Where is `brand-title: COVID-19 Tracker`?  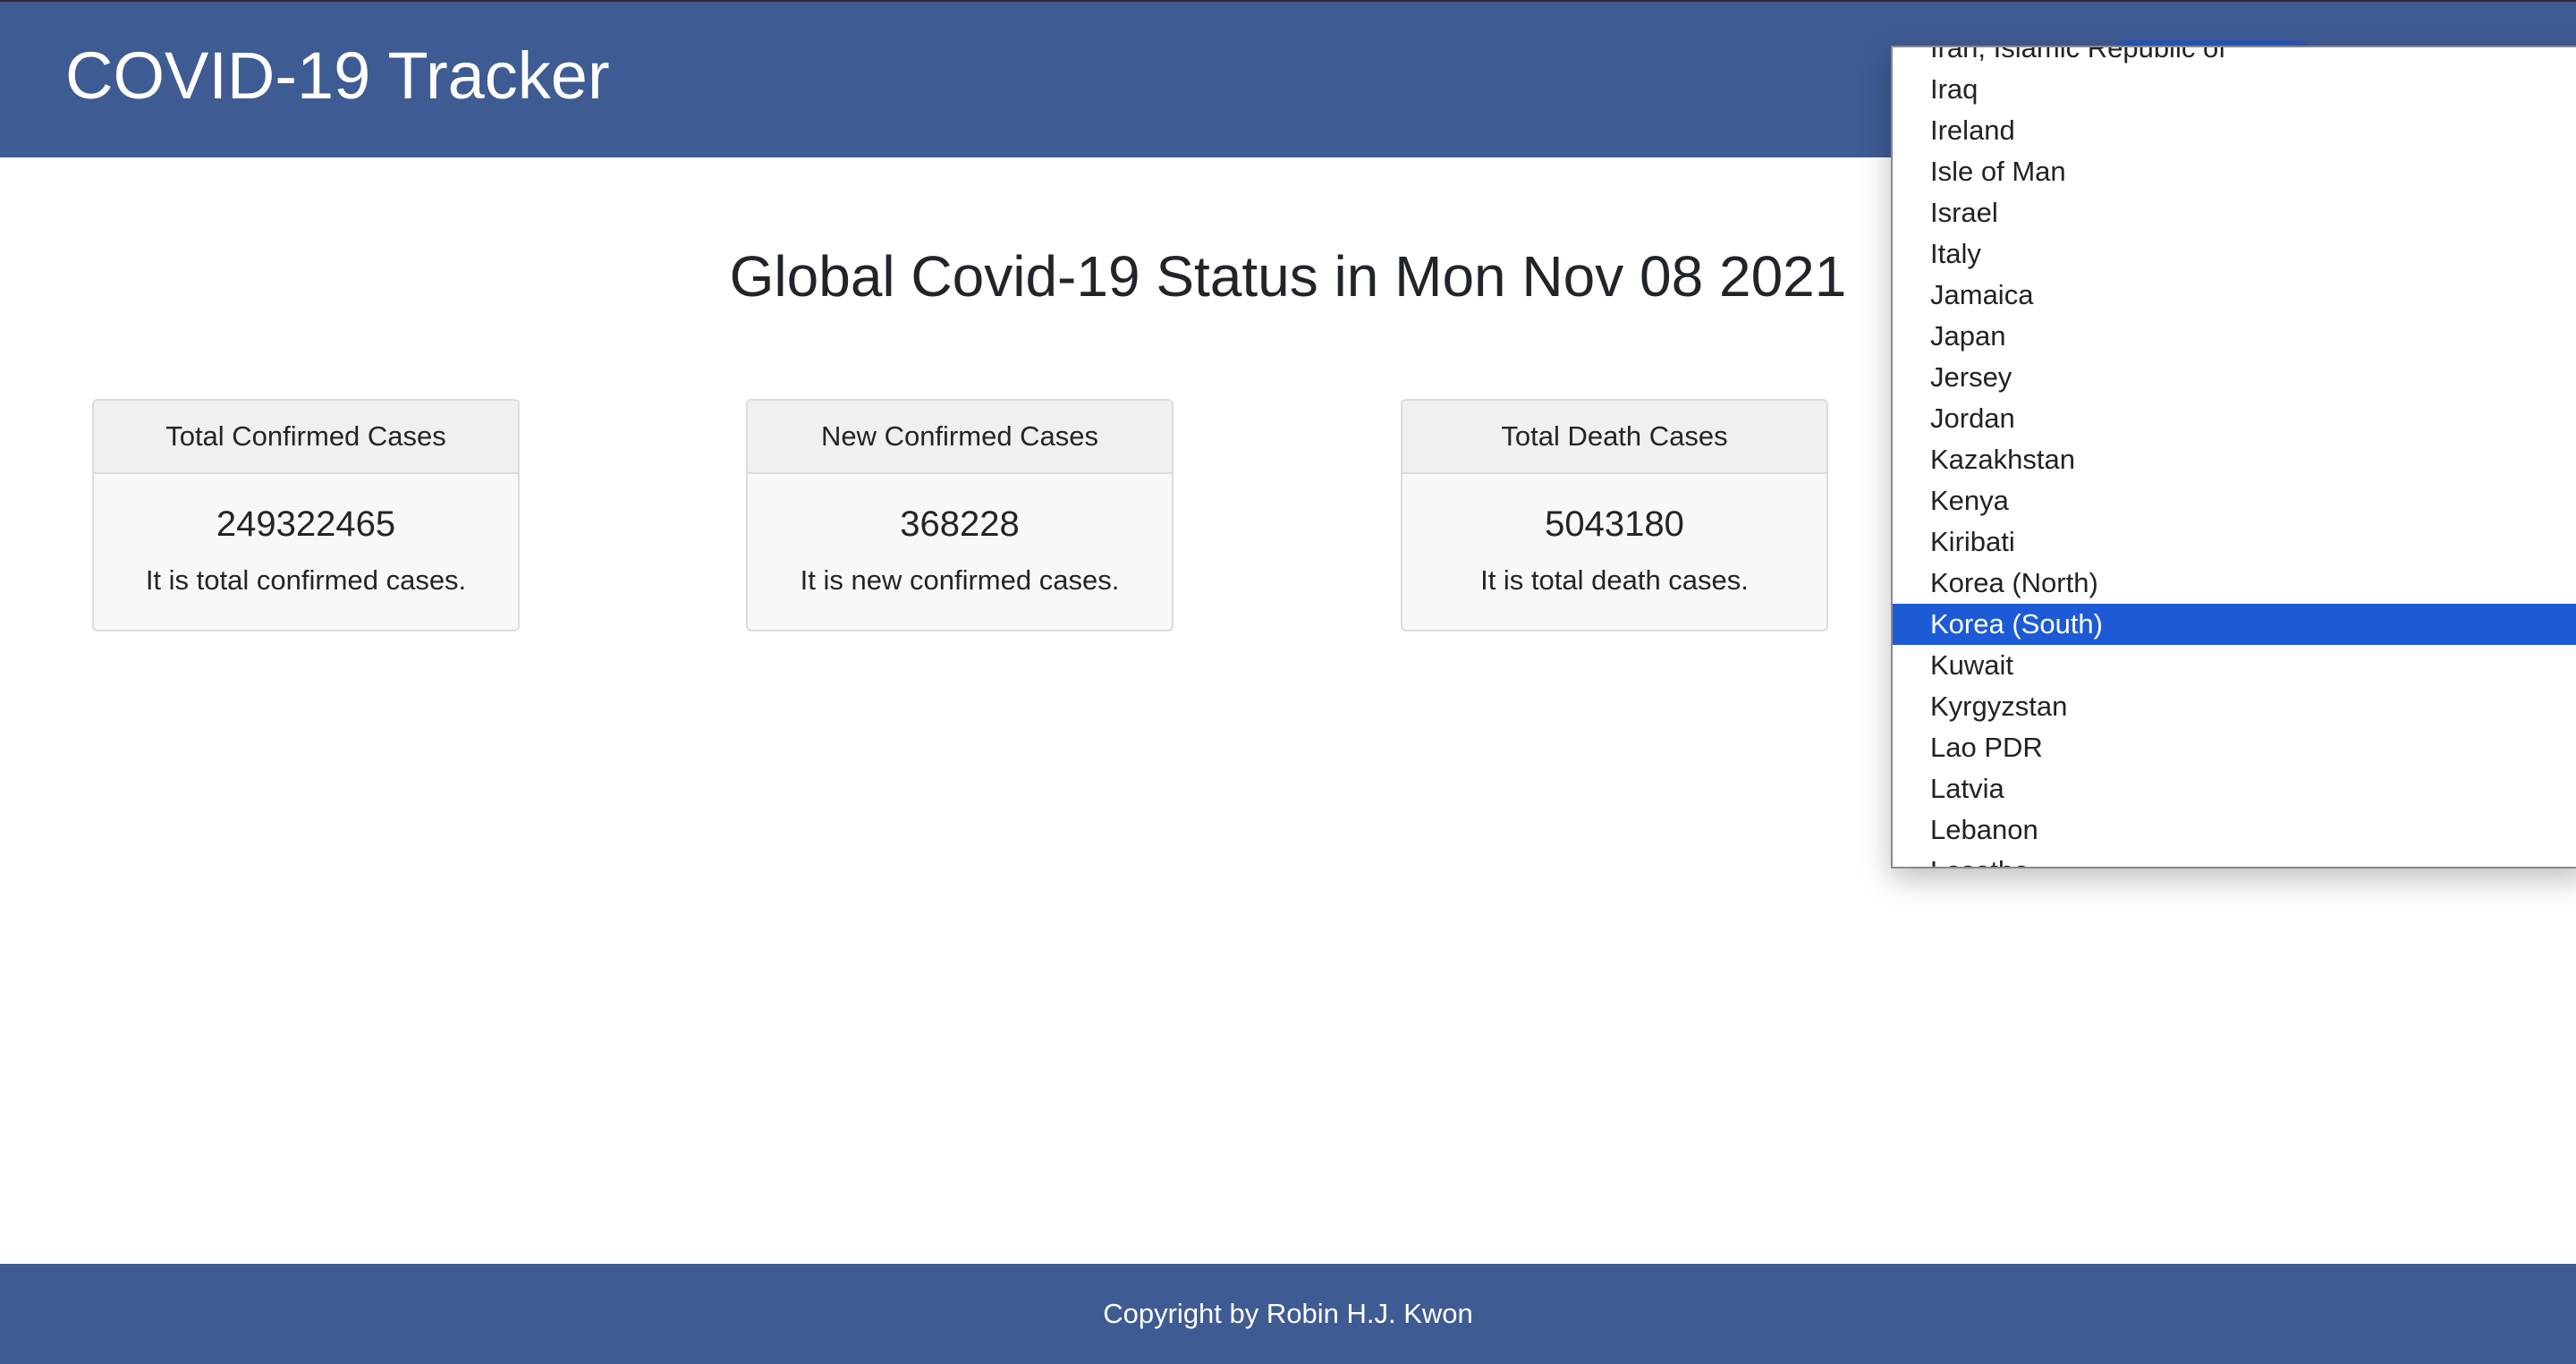 brand-title: COVID-19 Tracker is located at coordinates (337, 76).